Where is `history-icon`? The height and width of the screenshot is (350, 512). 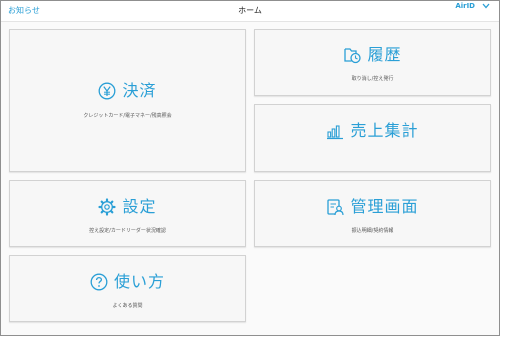 history-icon is located at coordinates (352, 55).